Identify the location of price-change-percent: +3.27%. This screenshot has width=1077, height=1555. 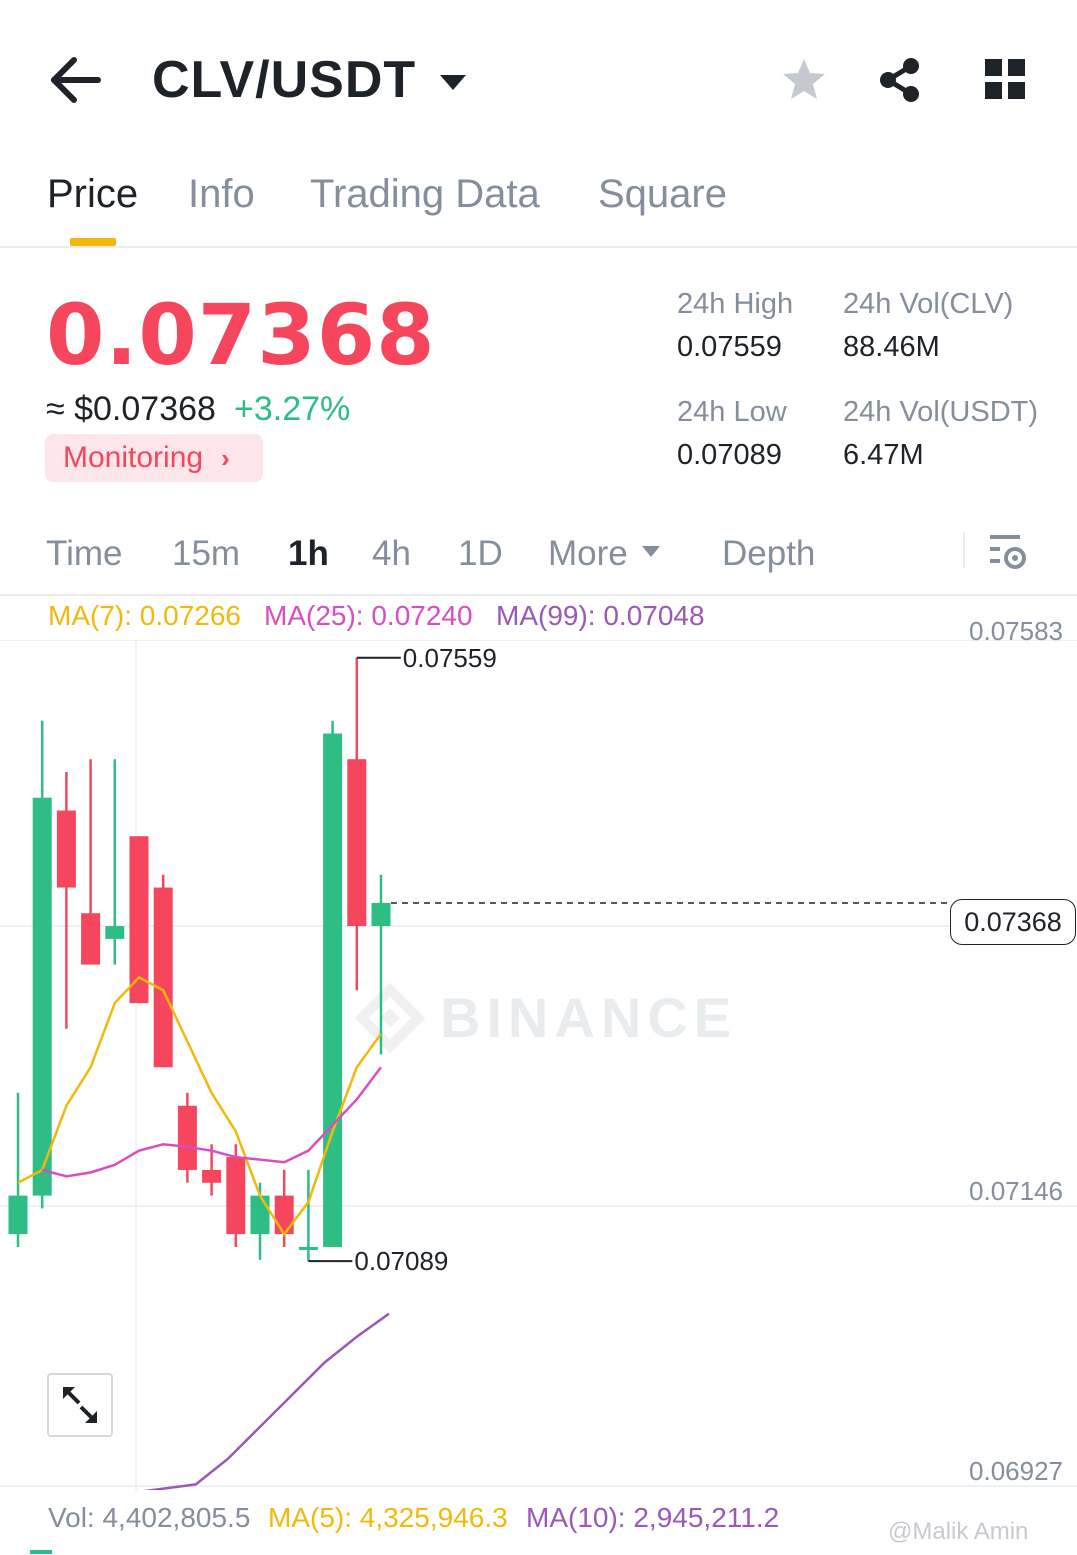
(292, 409).